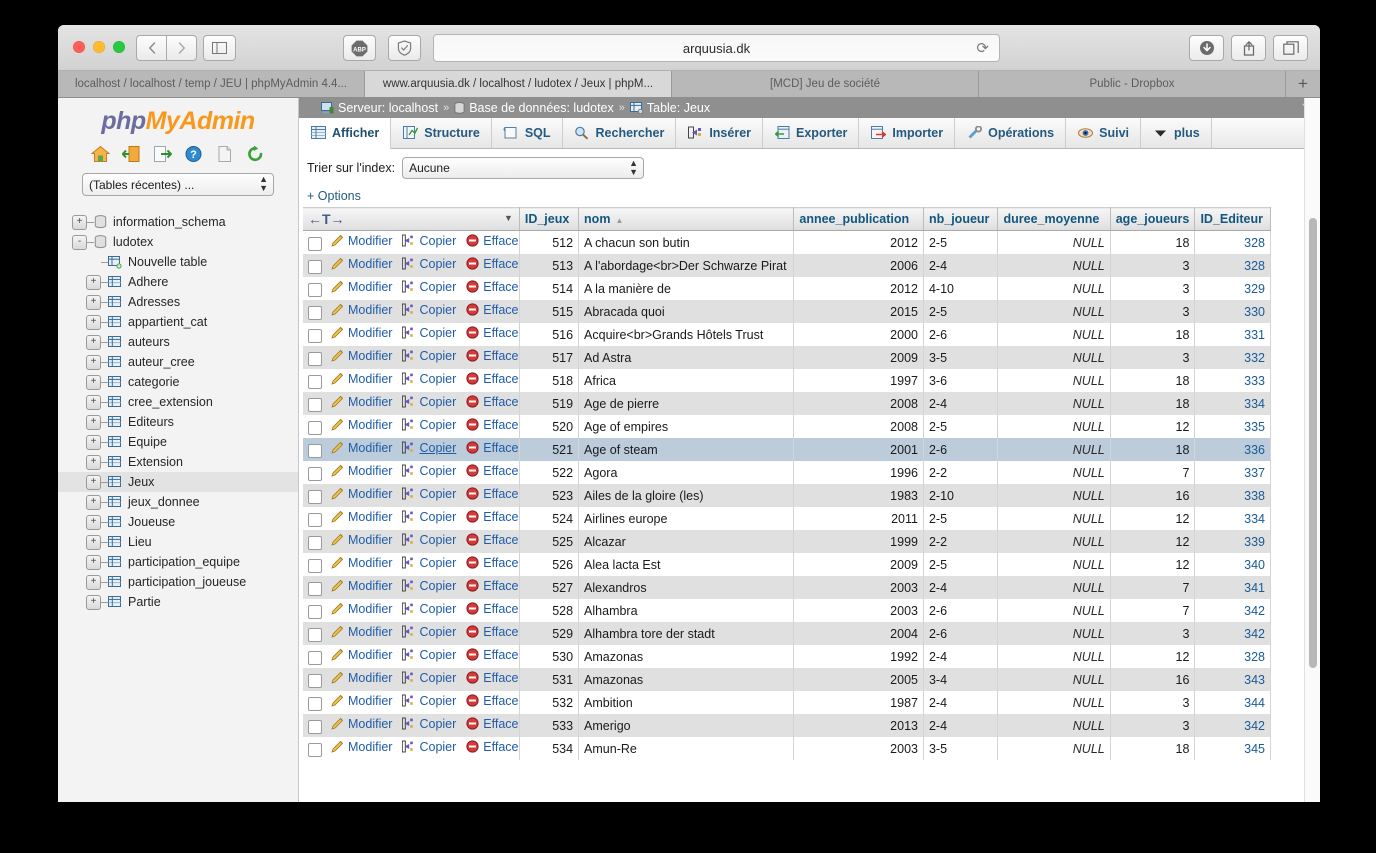  What do you see at coordinates (178, 222) in the screenshot?
I see `tree-item-information-schema: + information_schema` at bounding box center [178, 222].